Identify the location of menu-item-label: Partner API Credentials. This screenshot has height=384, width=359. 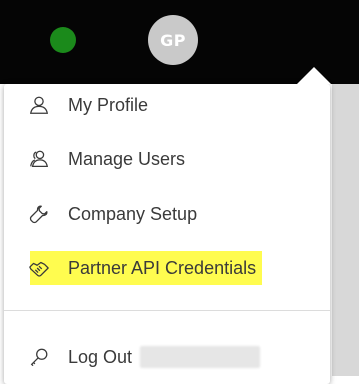
(162, 267).